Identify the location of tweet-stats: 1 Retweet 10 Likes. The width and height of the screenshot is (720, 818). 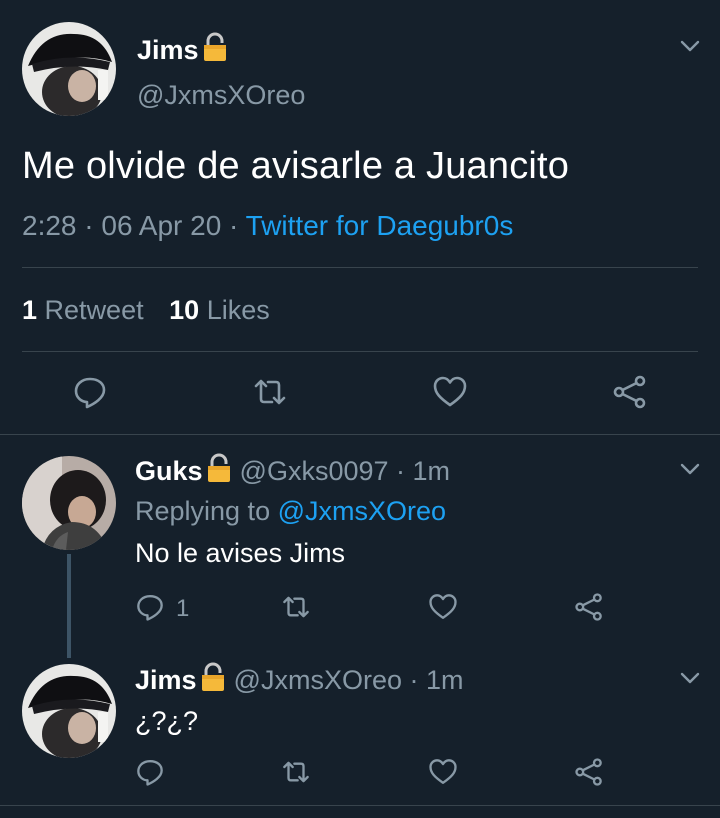
(146, 310).